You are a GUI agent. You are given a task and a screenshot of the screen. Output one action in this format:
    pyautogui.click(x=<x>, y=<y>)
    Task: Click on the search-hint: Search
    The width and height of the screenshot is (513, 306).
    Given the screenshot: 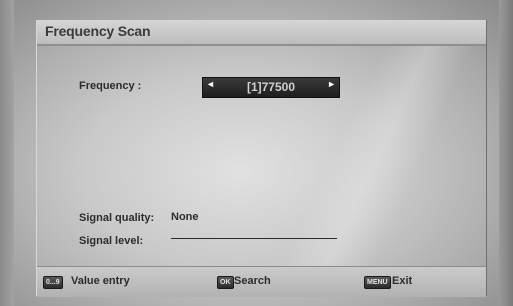 What is the action you would take?
    pyautogui.click(x=252, y=281)
    